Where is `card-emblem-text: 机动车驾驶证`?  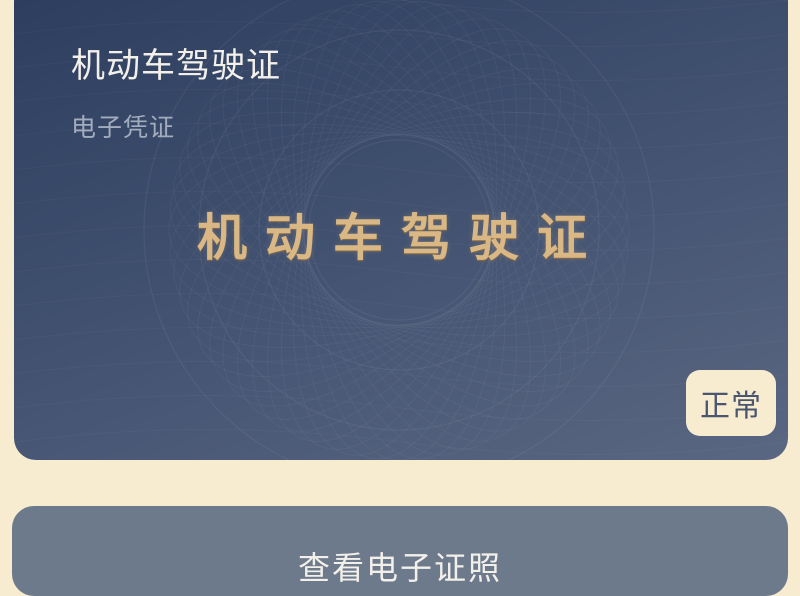
card-emblem-text: 机动车驾驶证 is located at coordinates (401, 237).